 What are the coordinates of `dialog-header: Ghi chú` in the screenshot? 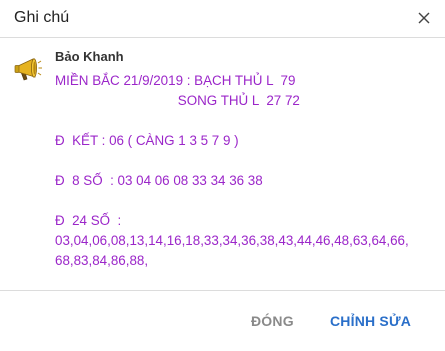 It's located at (222, 19).